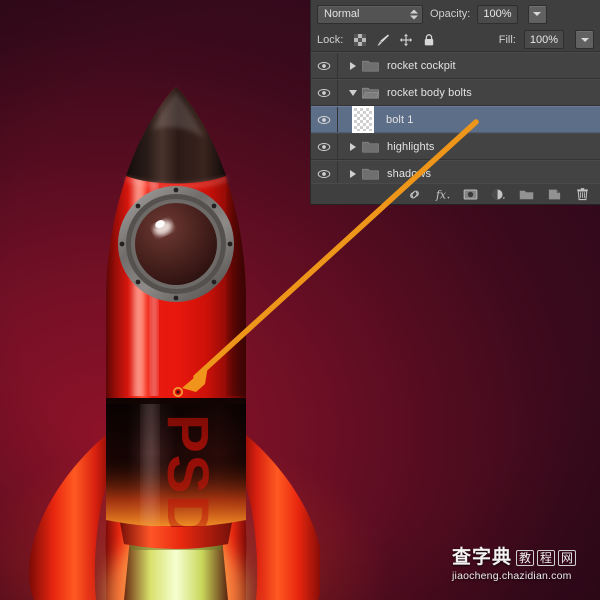 This screenshot has height=600, width=600. What do you see at coordinates (584, 39) in the screenshot?
I see `fill-dropdown-button` at bounding box center [584, 39].